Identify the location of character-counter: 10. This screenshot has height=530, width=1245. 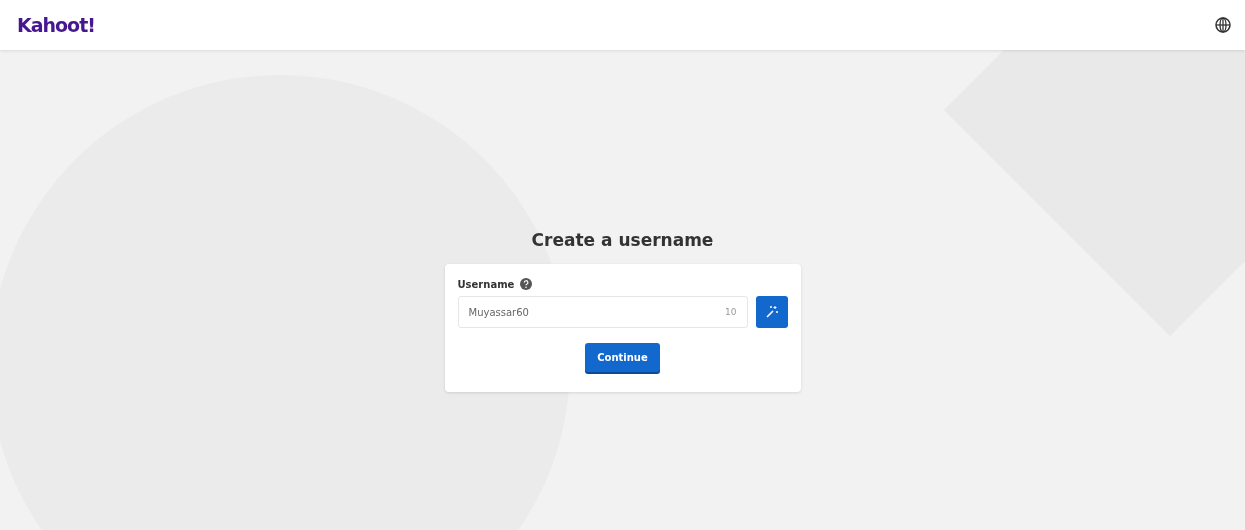
(731, 312).